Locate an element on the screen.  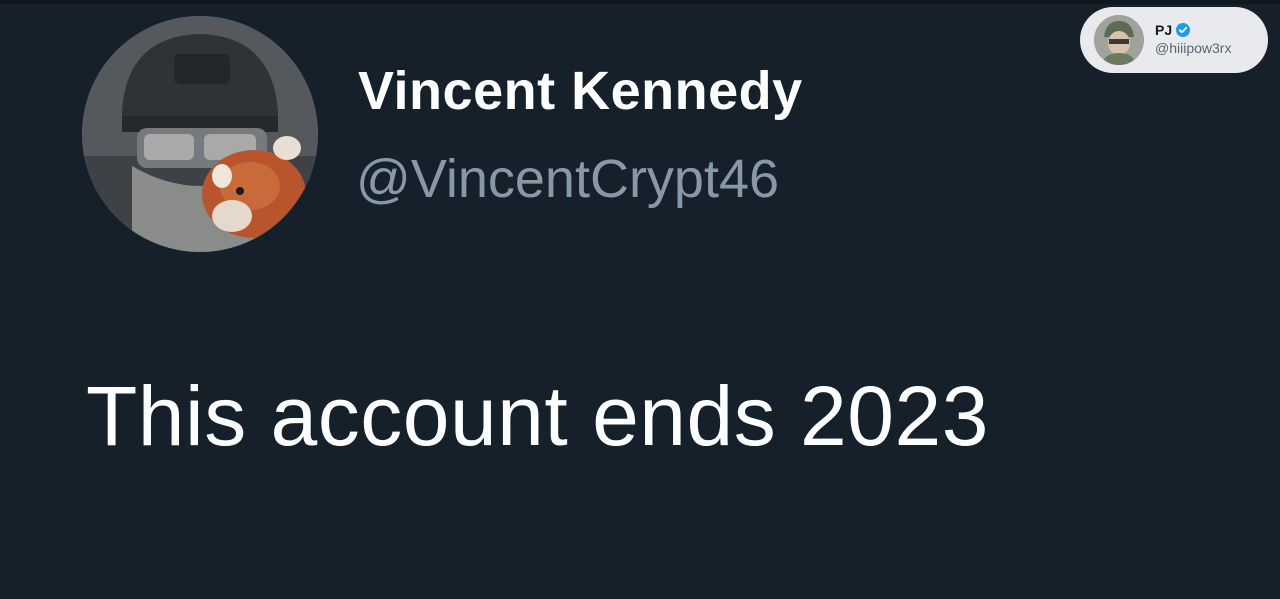
tweet-text: This account ends 2023 is located at coordinates (537, 416).